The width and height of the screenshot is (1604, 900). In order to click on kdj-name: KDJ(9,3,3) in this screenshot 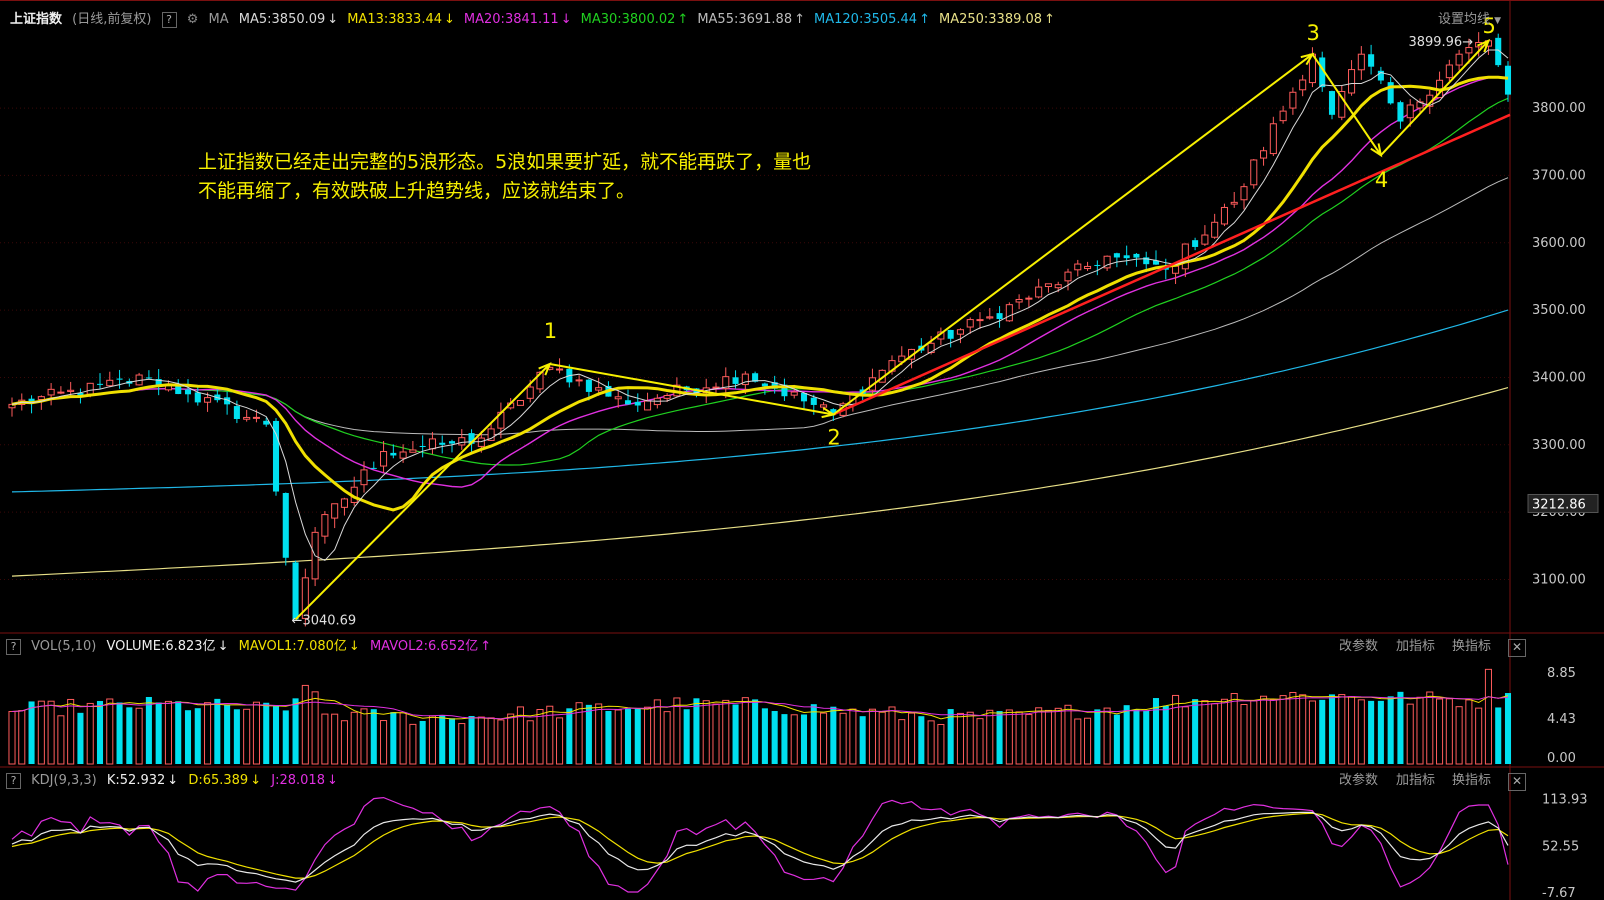, I will do `click(64, 780)`.